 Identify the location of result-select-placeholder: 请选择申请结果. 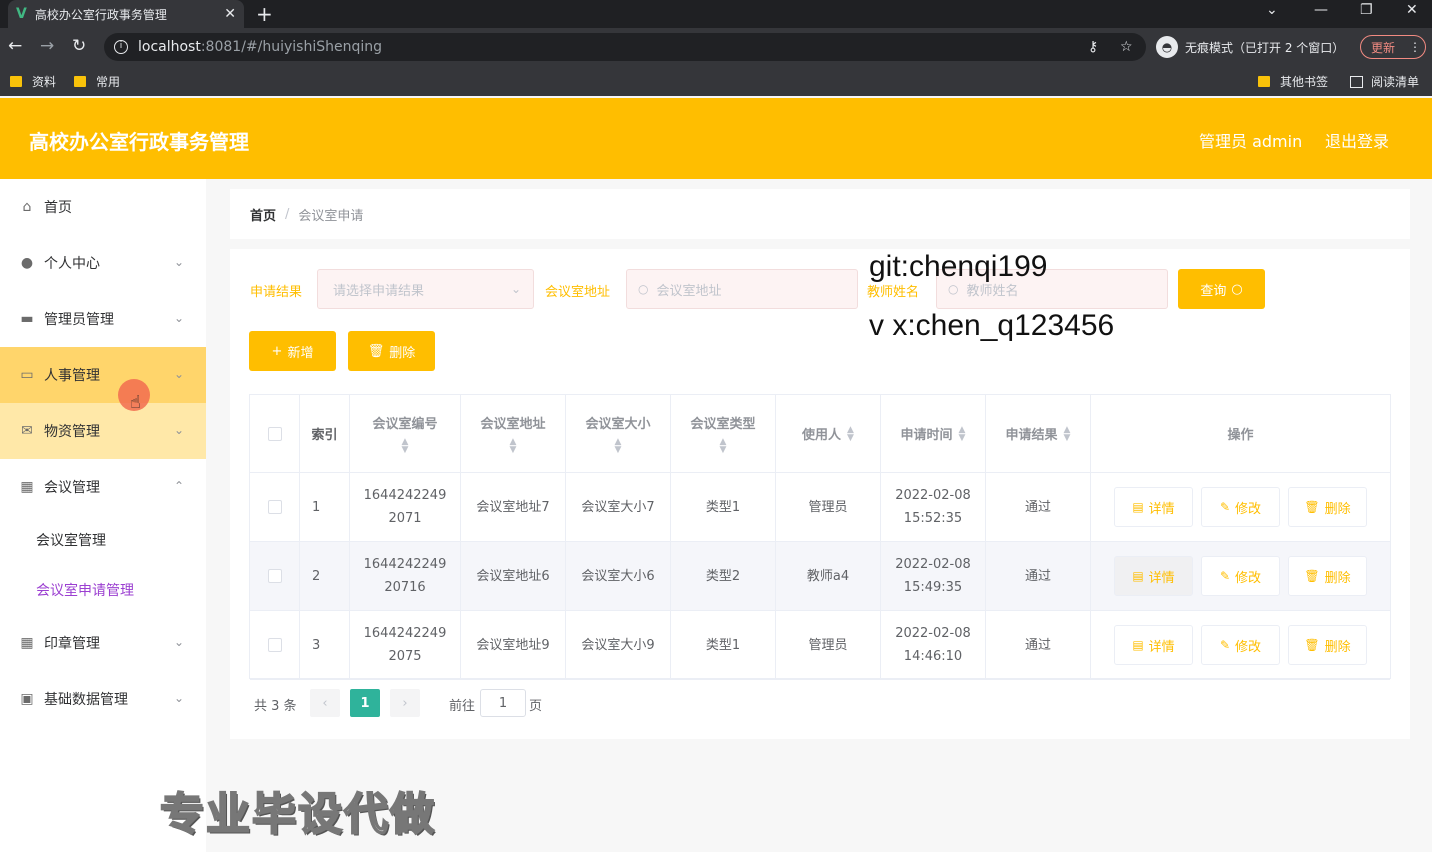
(379, 291).